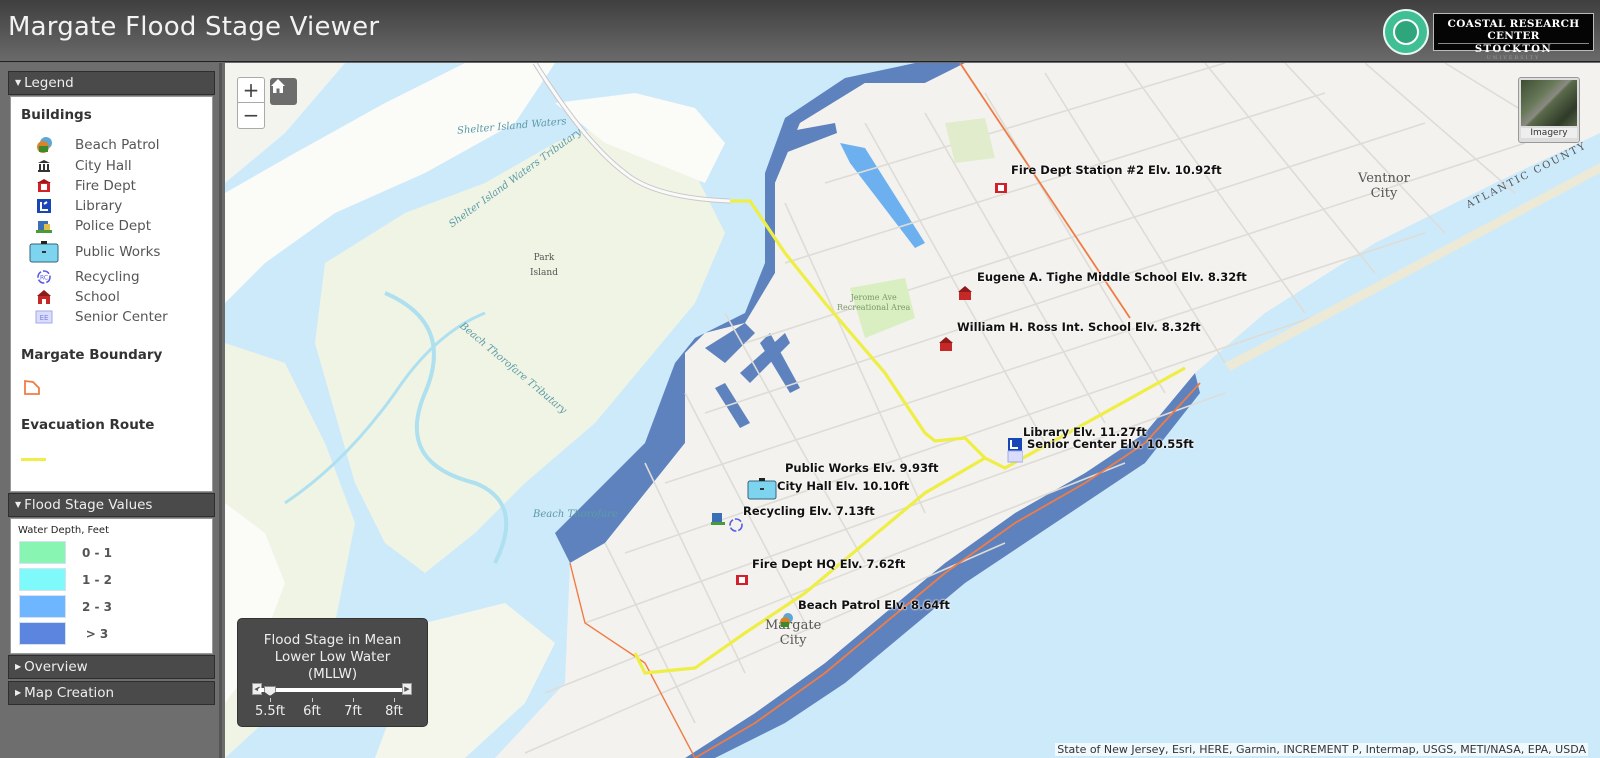 This screenshot has height=758, width=1600. Describe the element at coordinates (874, 302) in the screenshot. I see `place-label-jerome-ave: Jerome Ave Recreational Area` at that location.